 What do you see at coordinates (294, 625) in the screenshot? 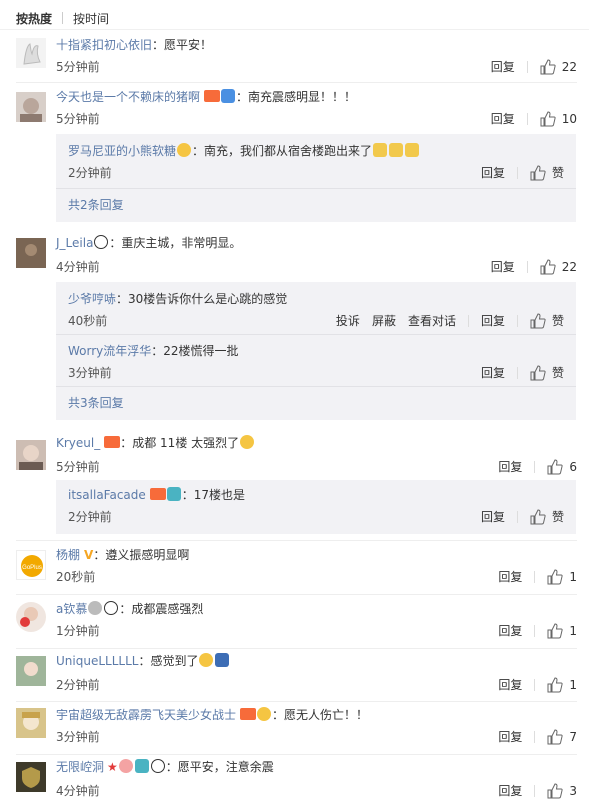
I see `comment-item: a钦慕 ：成都震感强烈 1分钟前 回复 1` at bounding box center [294, 625].